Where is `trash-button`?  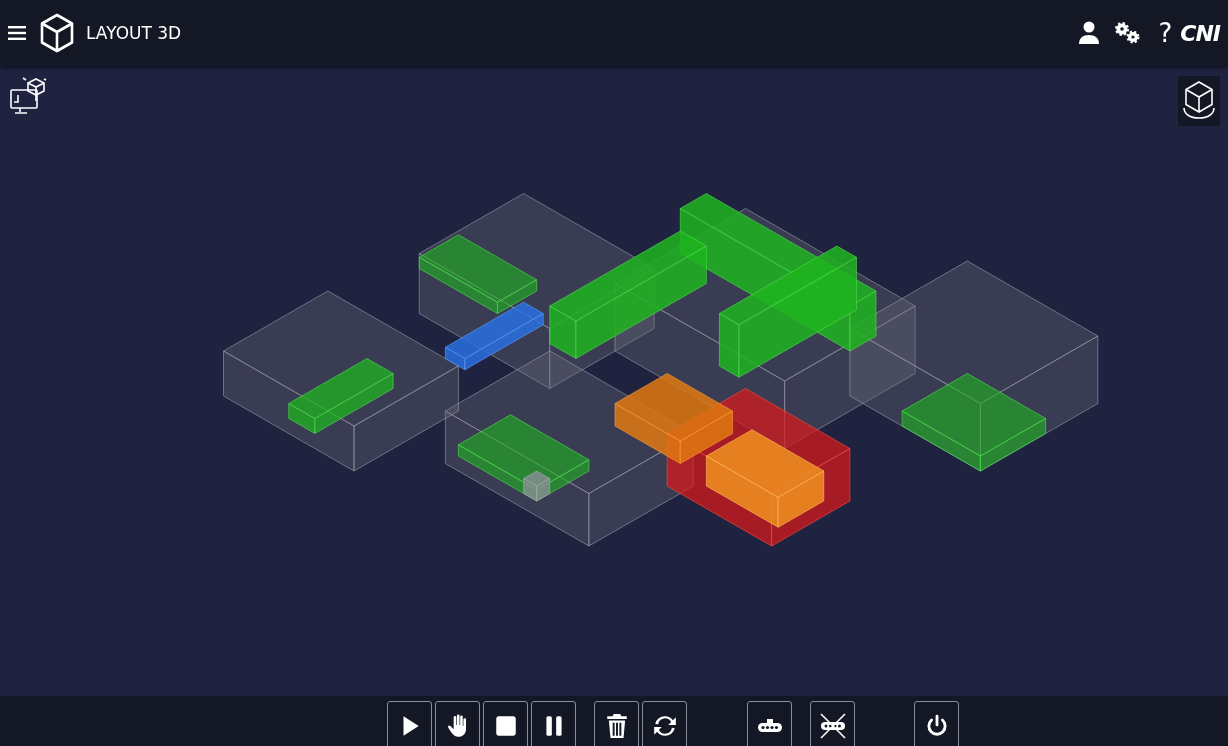
trash-button is located at coordinates (616, 723).